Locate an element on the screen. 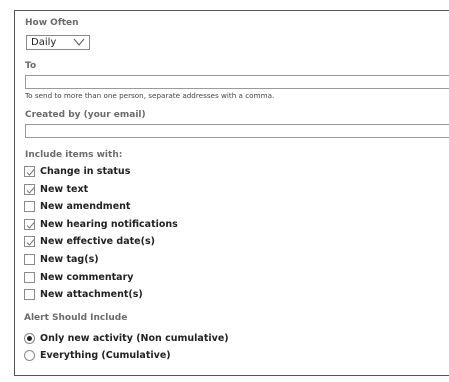  created-by-email-input is located at coordinates (237, 131).